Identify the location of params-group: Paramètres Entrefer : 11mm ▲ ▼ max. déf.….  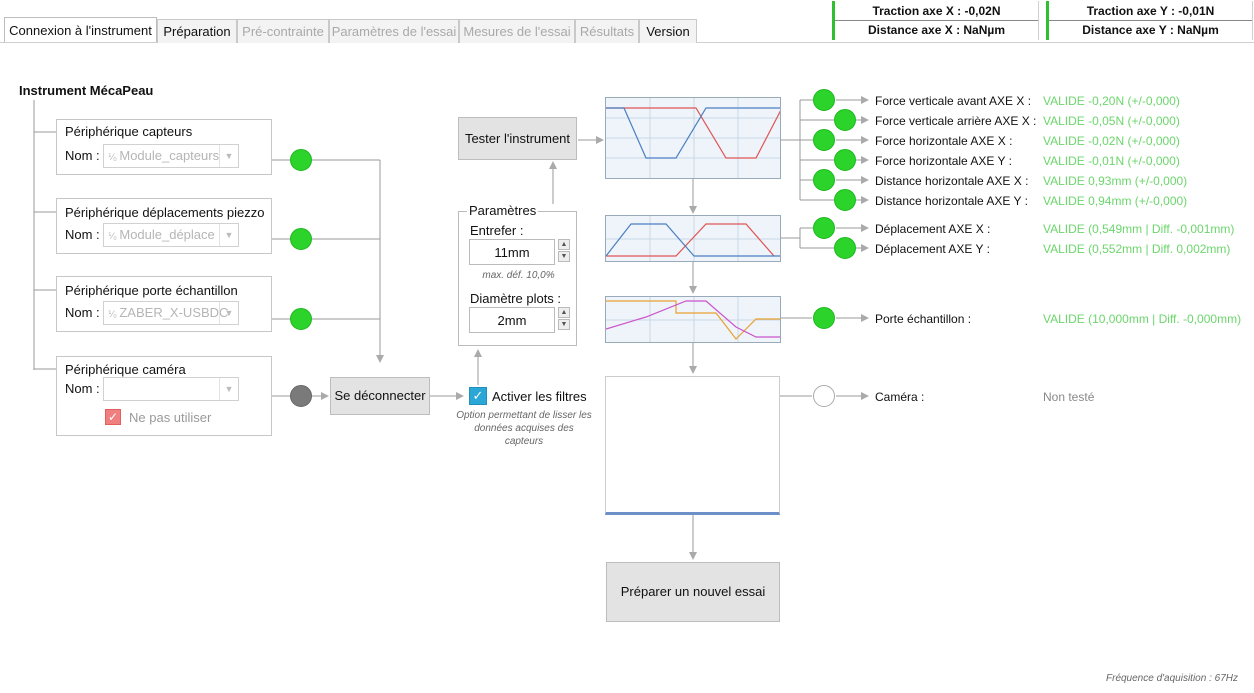
(517, 274).